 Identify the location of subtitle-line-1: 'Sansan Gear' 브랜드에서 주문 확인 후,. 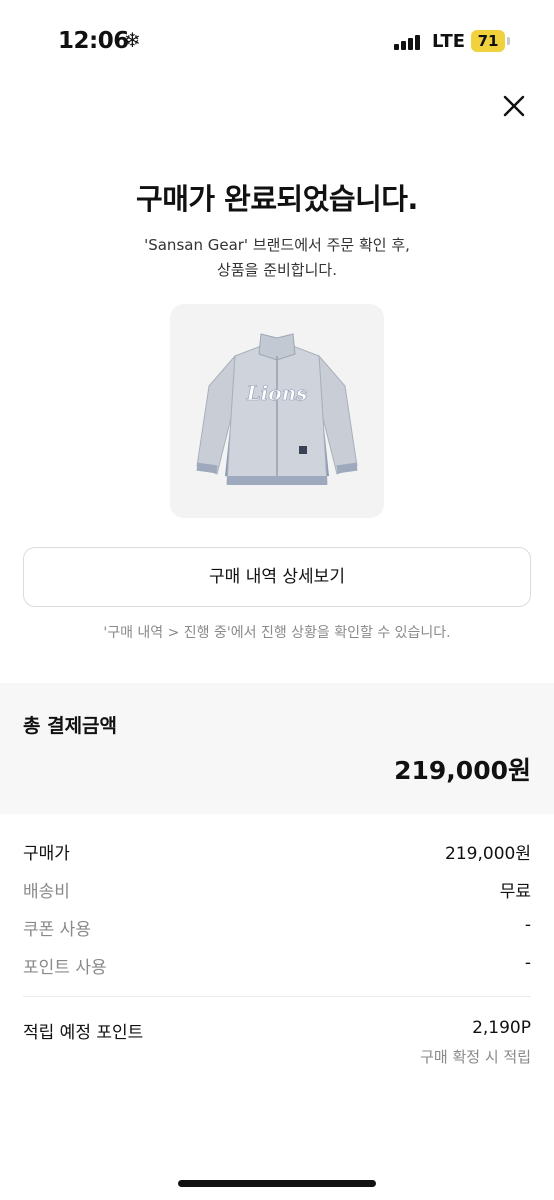
(277, 245).